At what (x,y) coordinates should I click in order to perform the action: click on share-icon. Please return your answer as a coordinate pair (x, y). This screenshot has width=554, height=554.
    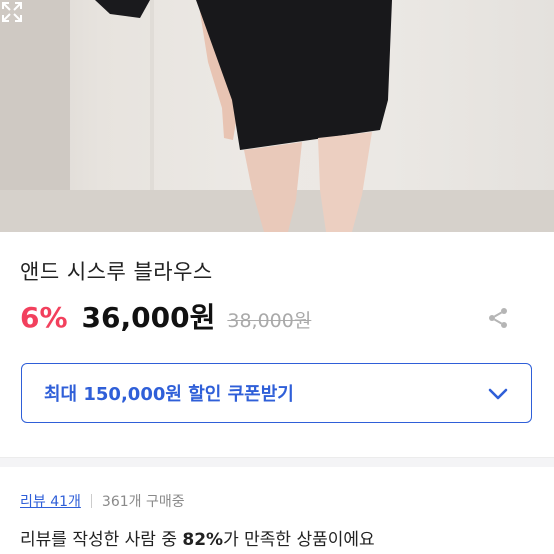
    Looking at the image, I should click on (498, 318).